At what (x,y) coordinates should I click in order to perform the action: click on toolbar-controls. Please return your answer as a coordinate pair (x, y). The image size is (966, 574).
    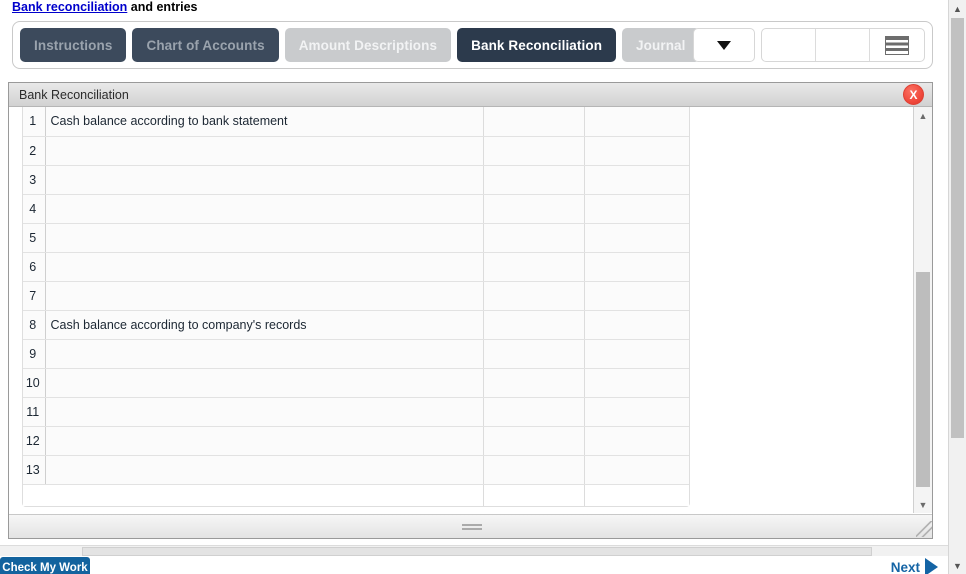
    Looking at the image, I should click on (809, 45).